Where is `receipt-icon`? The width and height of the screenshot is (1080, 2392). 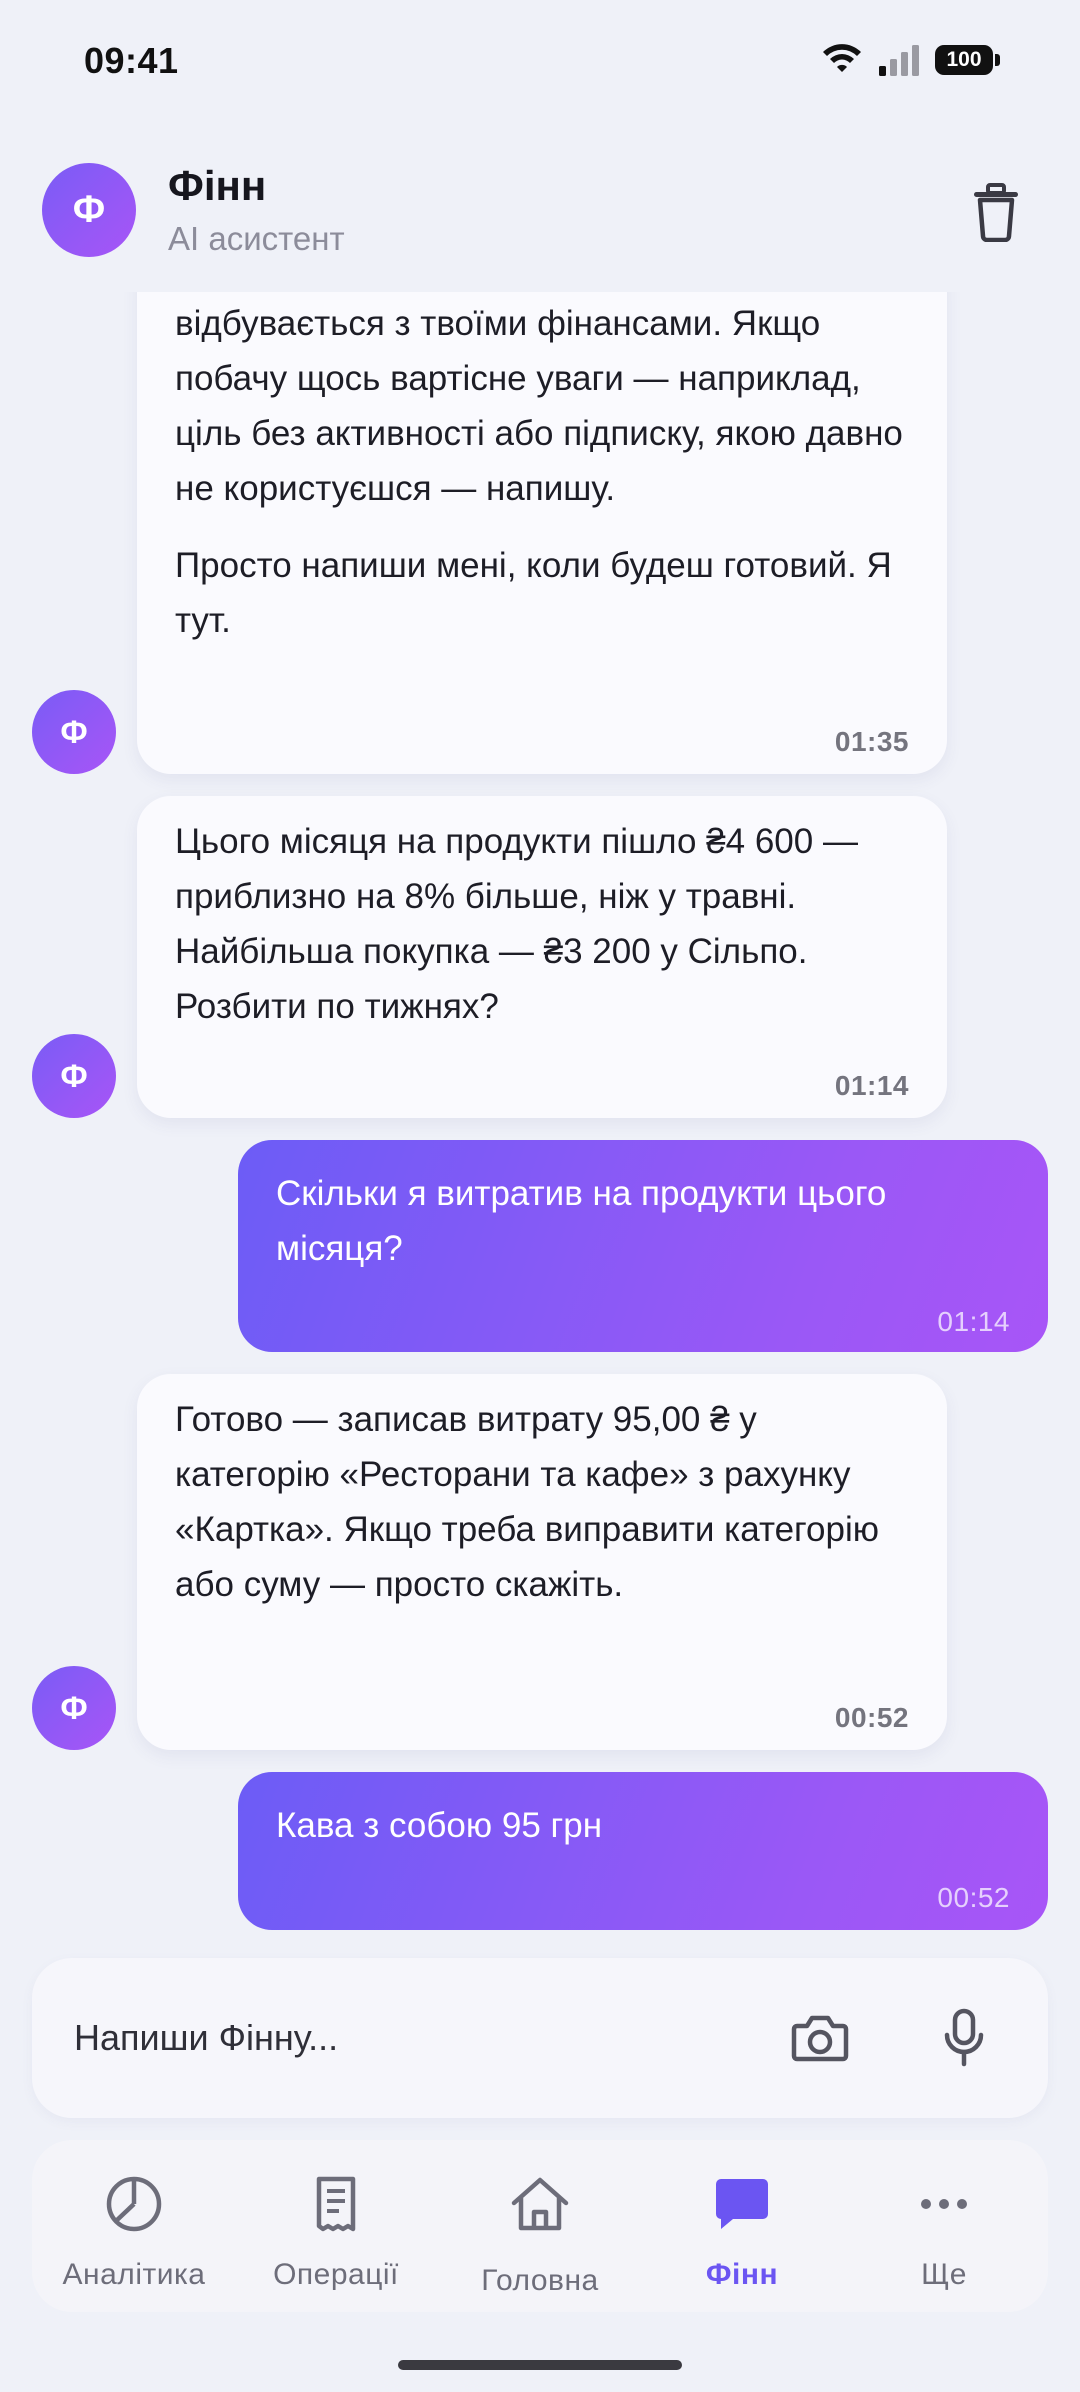
receipt-icon is located at coordinates (336, 2204).